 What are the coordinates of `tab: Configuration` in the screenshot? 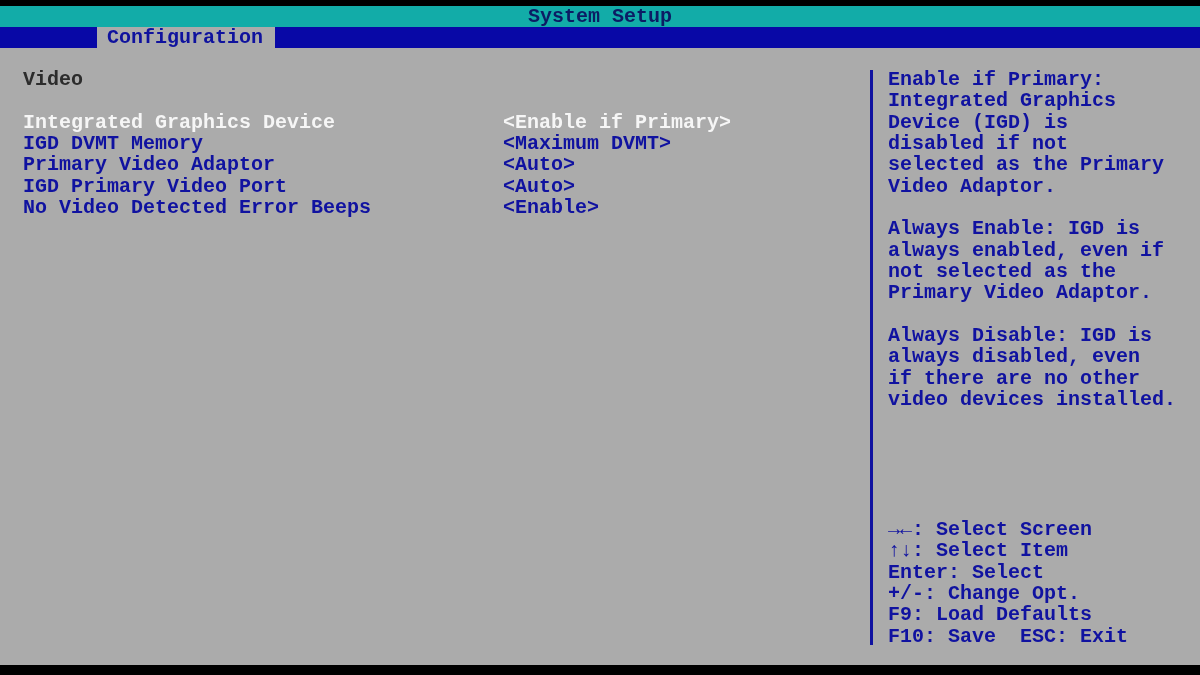 It's located at (186, 37).